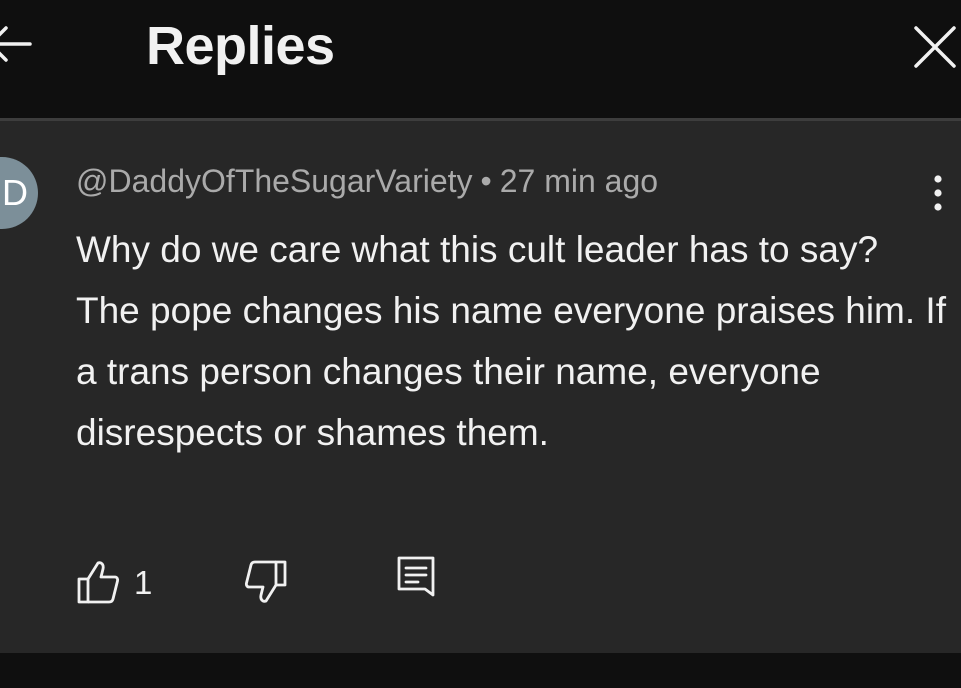 This screenshot has width=961, height=688. What do you see at coordinates (274, 181) in the screenshot?
I see `comment-author: @DaddyOfTheSugarVariety` at bounding box center [274, 181].